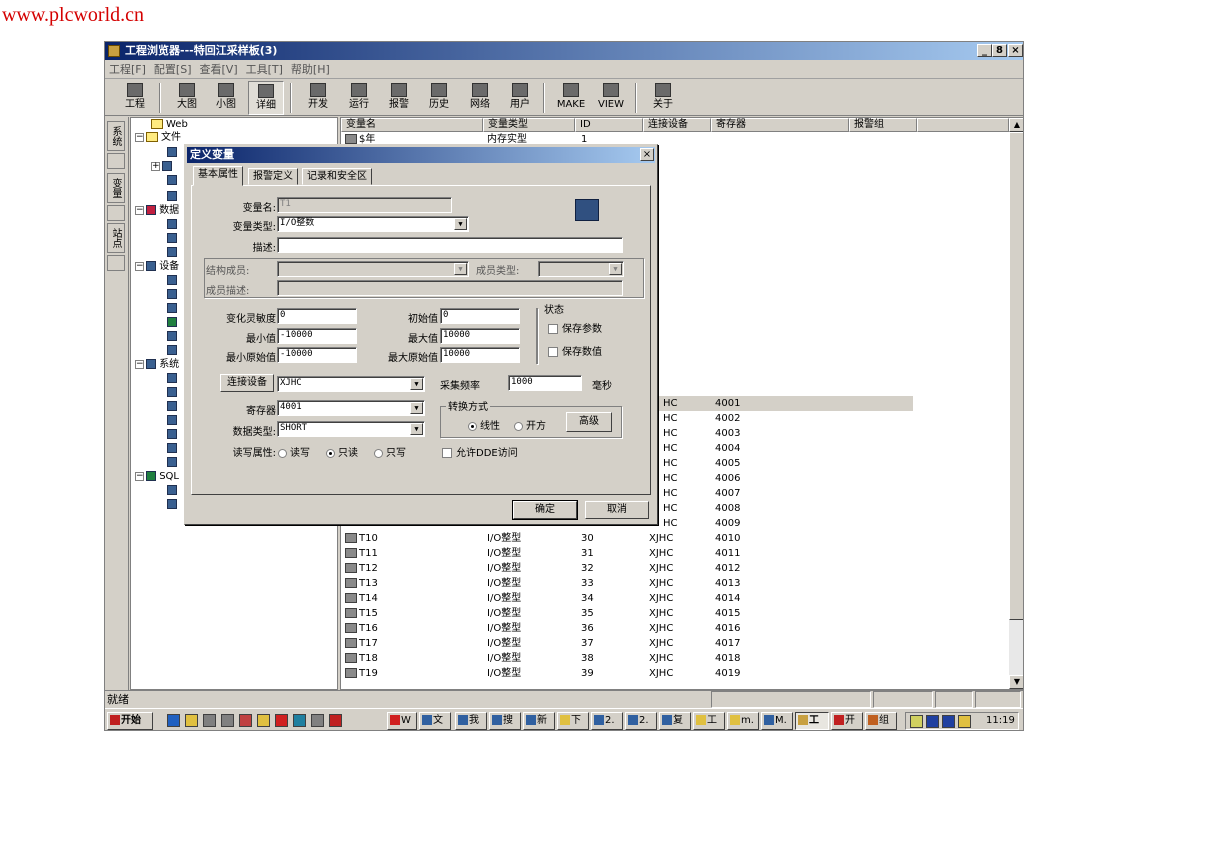 This screenshot has height=868, width=1228. Describe the element at coordinates (266, 98) in the screenshot. I see `toolbar-details-button: 详细` at that location.